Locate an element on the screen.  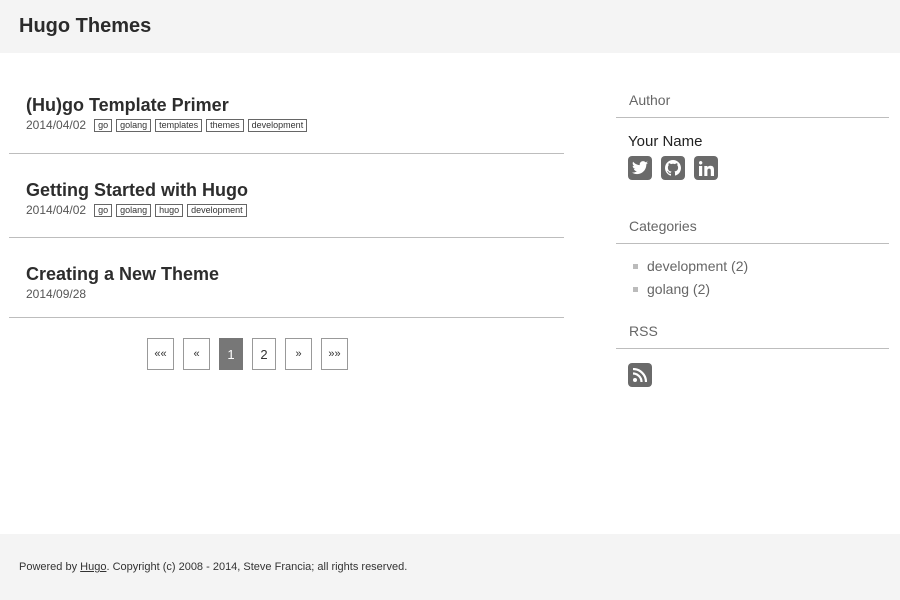
twitter-icon is located at coordinates (640, 168).